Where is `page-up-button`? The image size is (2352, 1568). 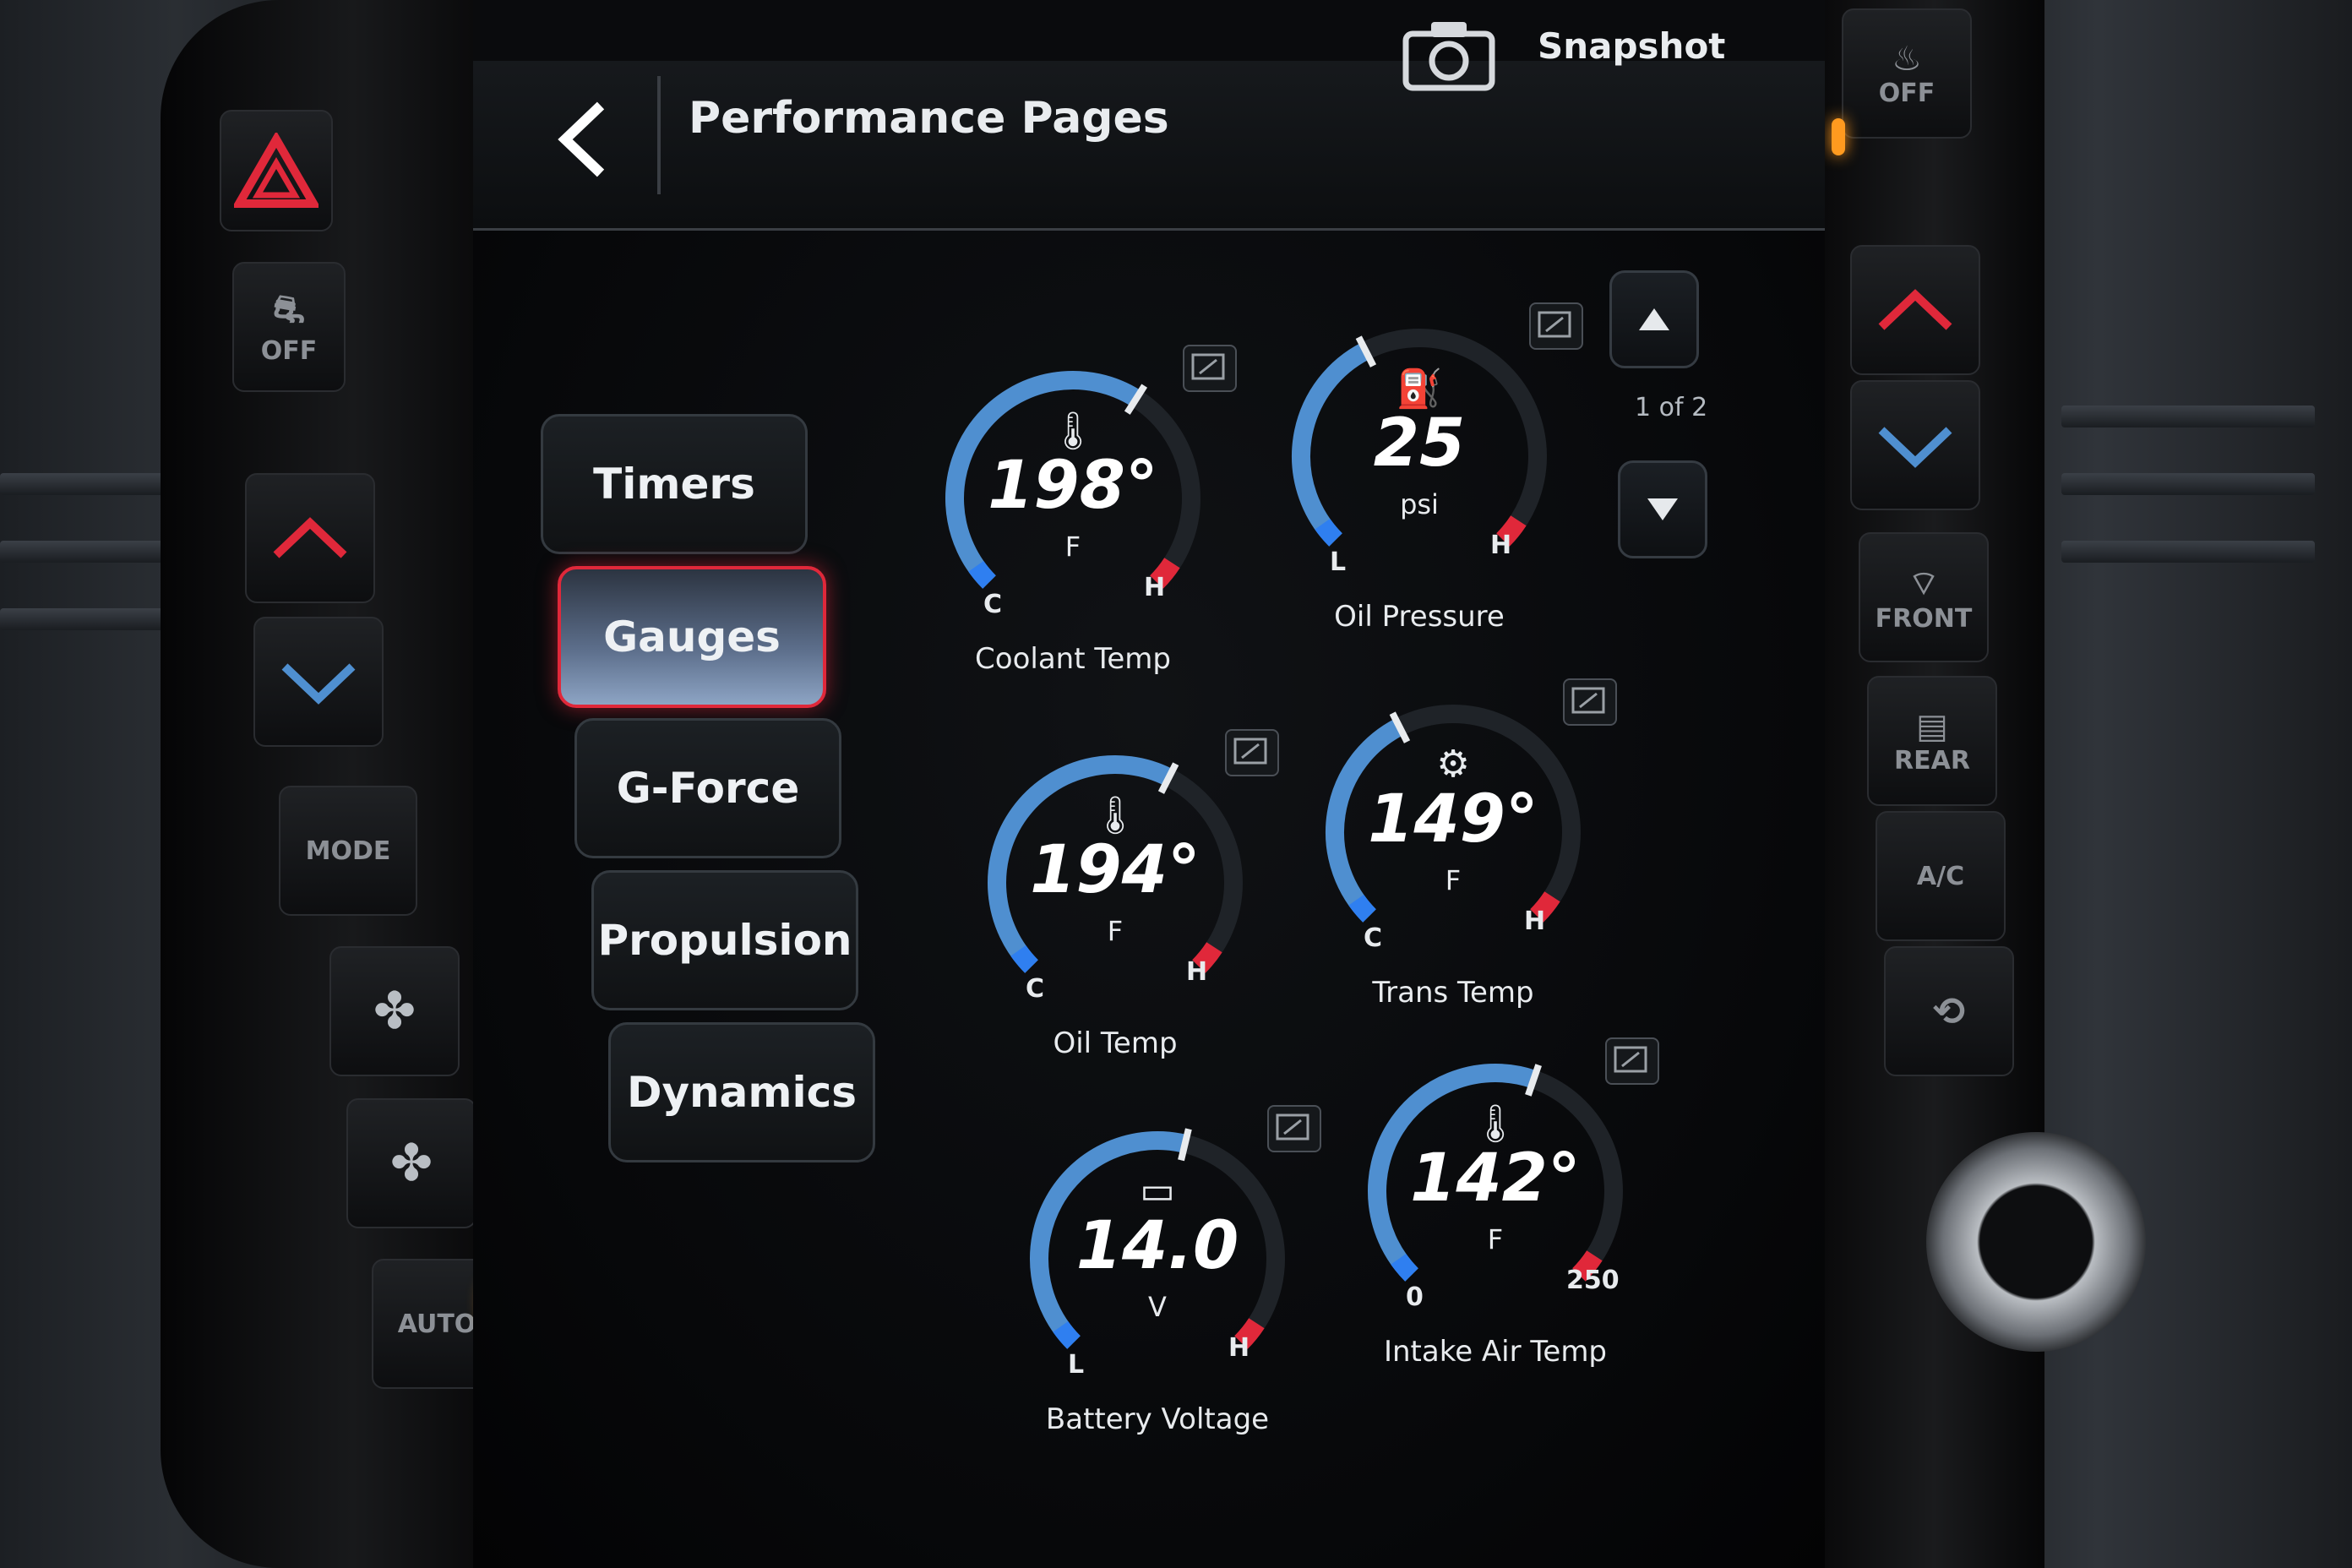
page-up-button is located at coordinates (1654, 319).